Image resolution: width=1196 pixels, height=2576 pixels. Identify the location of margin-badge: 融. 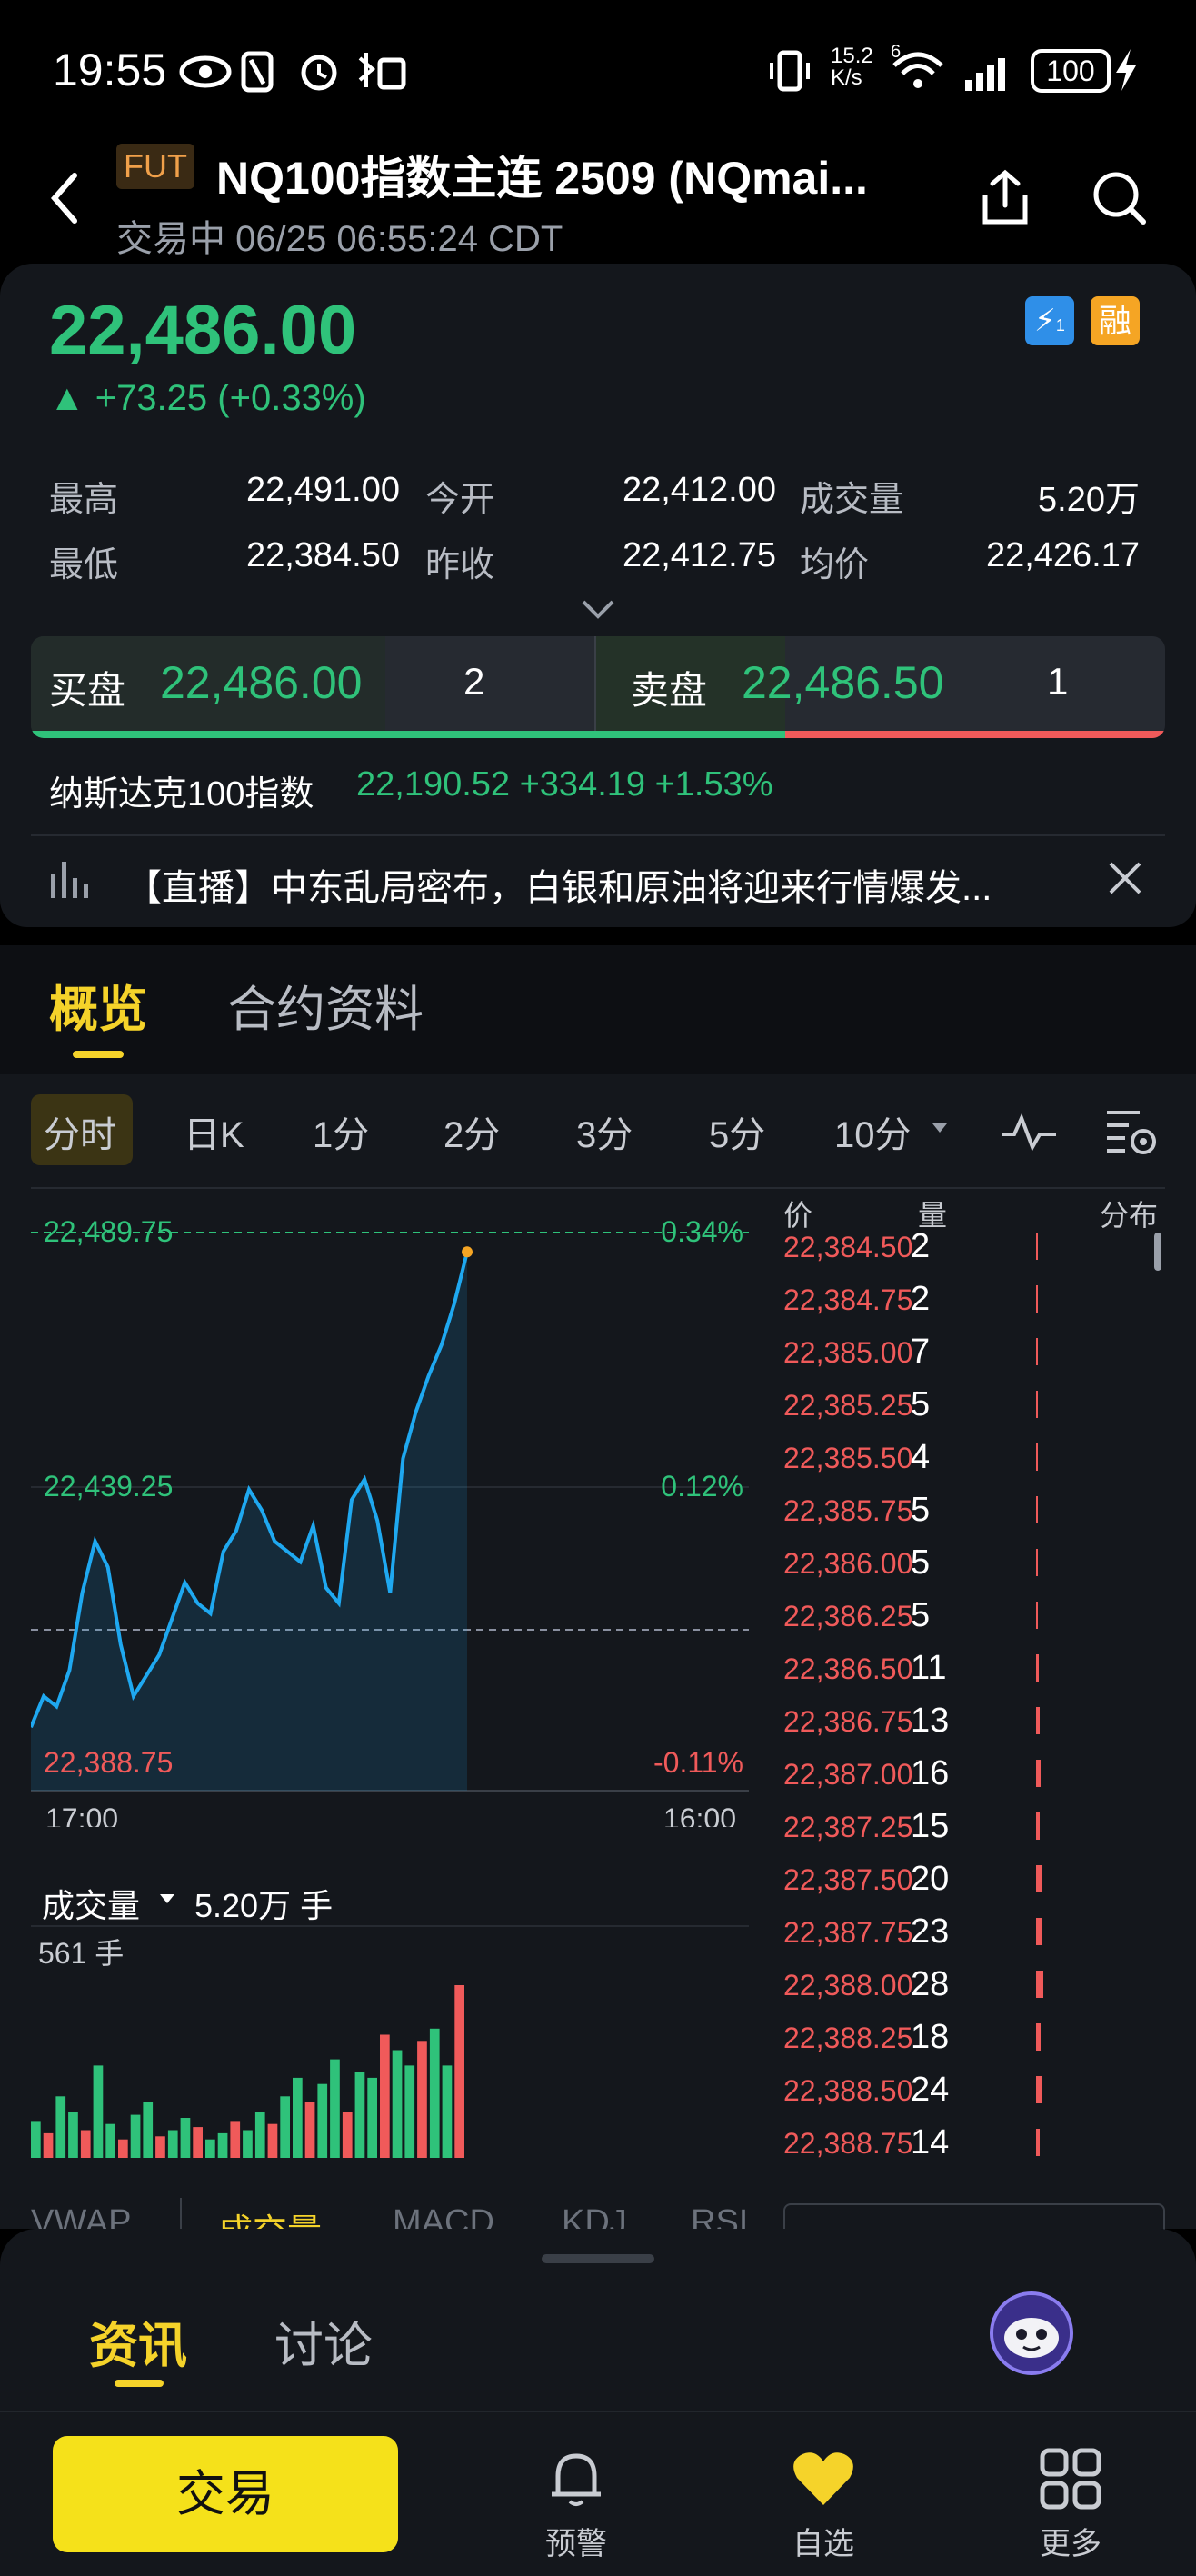
(1115, 320).